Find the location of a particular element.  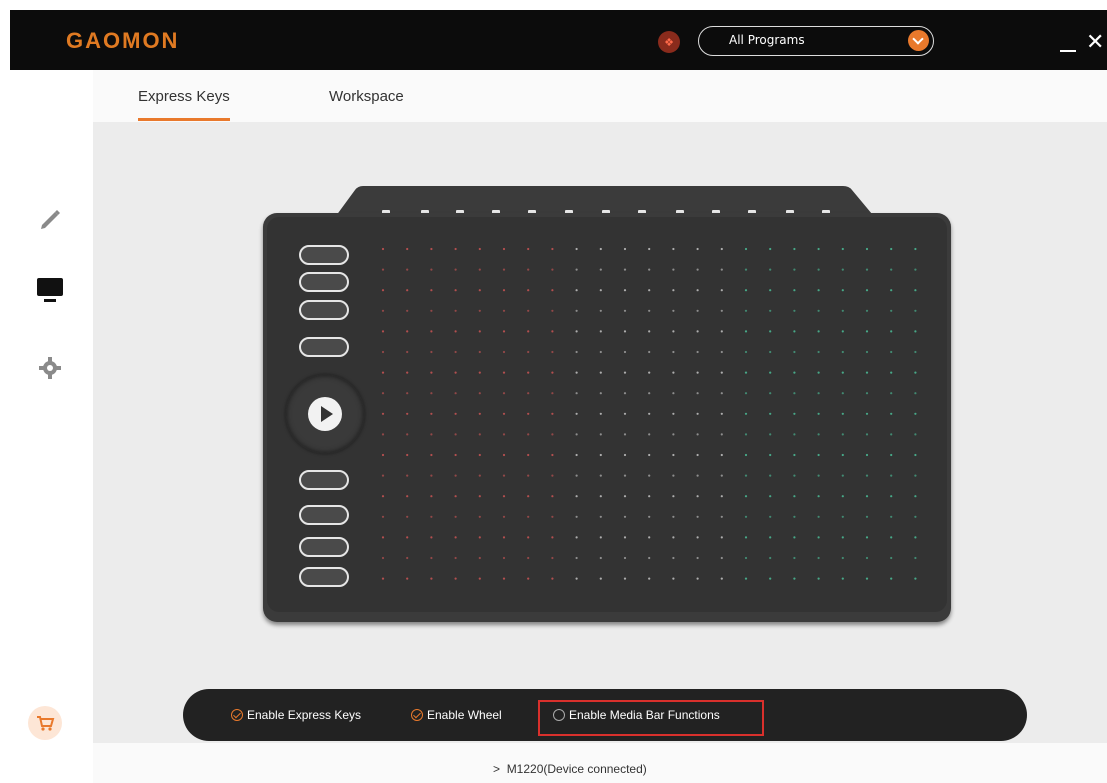

media-key-4-icon is located at coordinates (496, 208).